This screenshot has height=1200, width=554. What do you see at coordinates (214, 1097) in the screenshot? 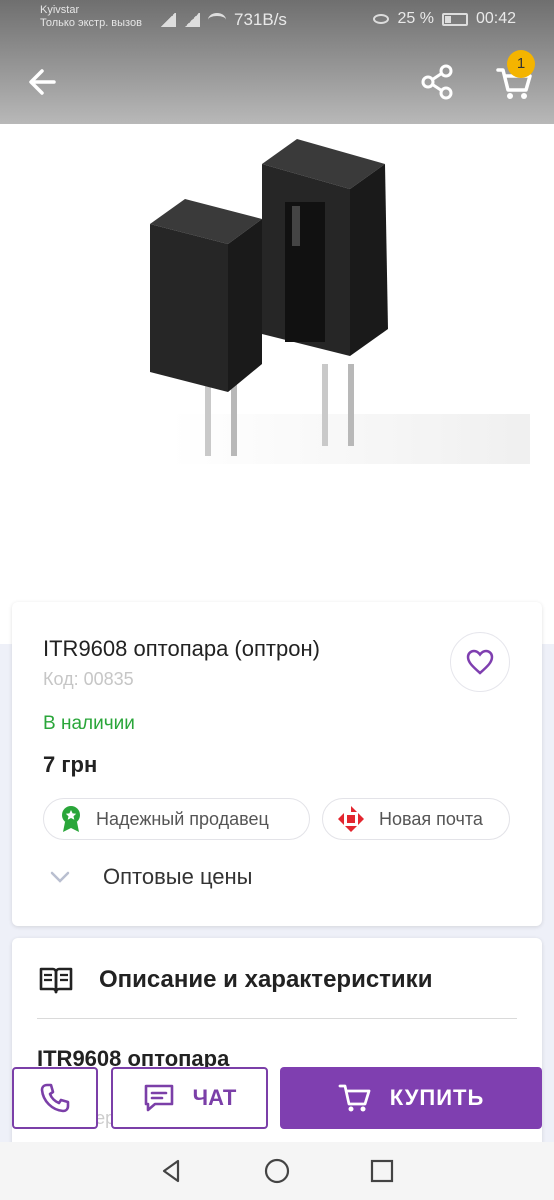
I see `chat-label: ЧАТ` at bounding box center [214, 1097].